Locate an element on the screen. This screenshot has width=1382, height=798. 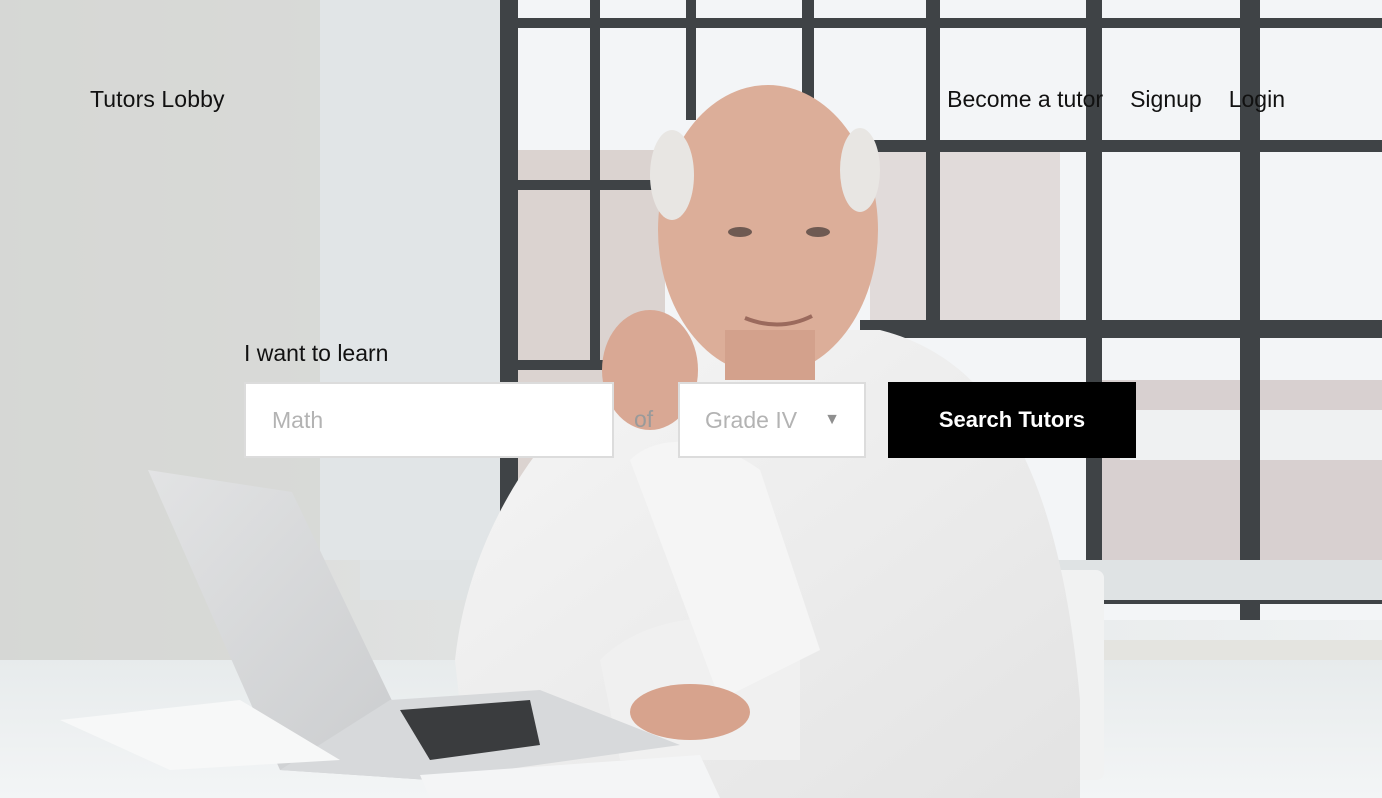
chevron-down-icon: ▼ is located at coordinates (832, 419).